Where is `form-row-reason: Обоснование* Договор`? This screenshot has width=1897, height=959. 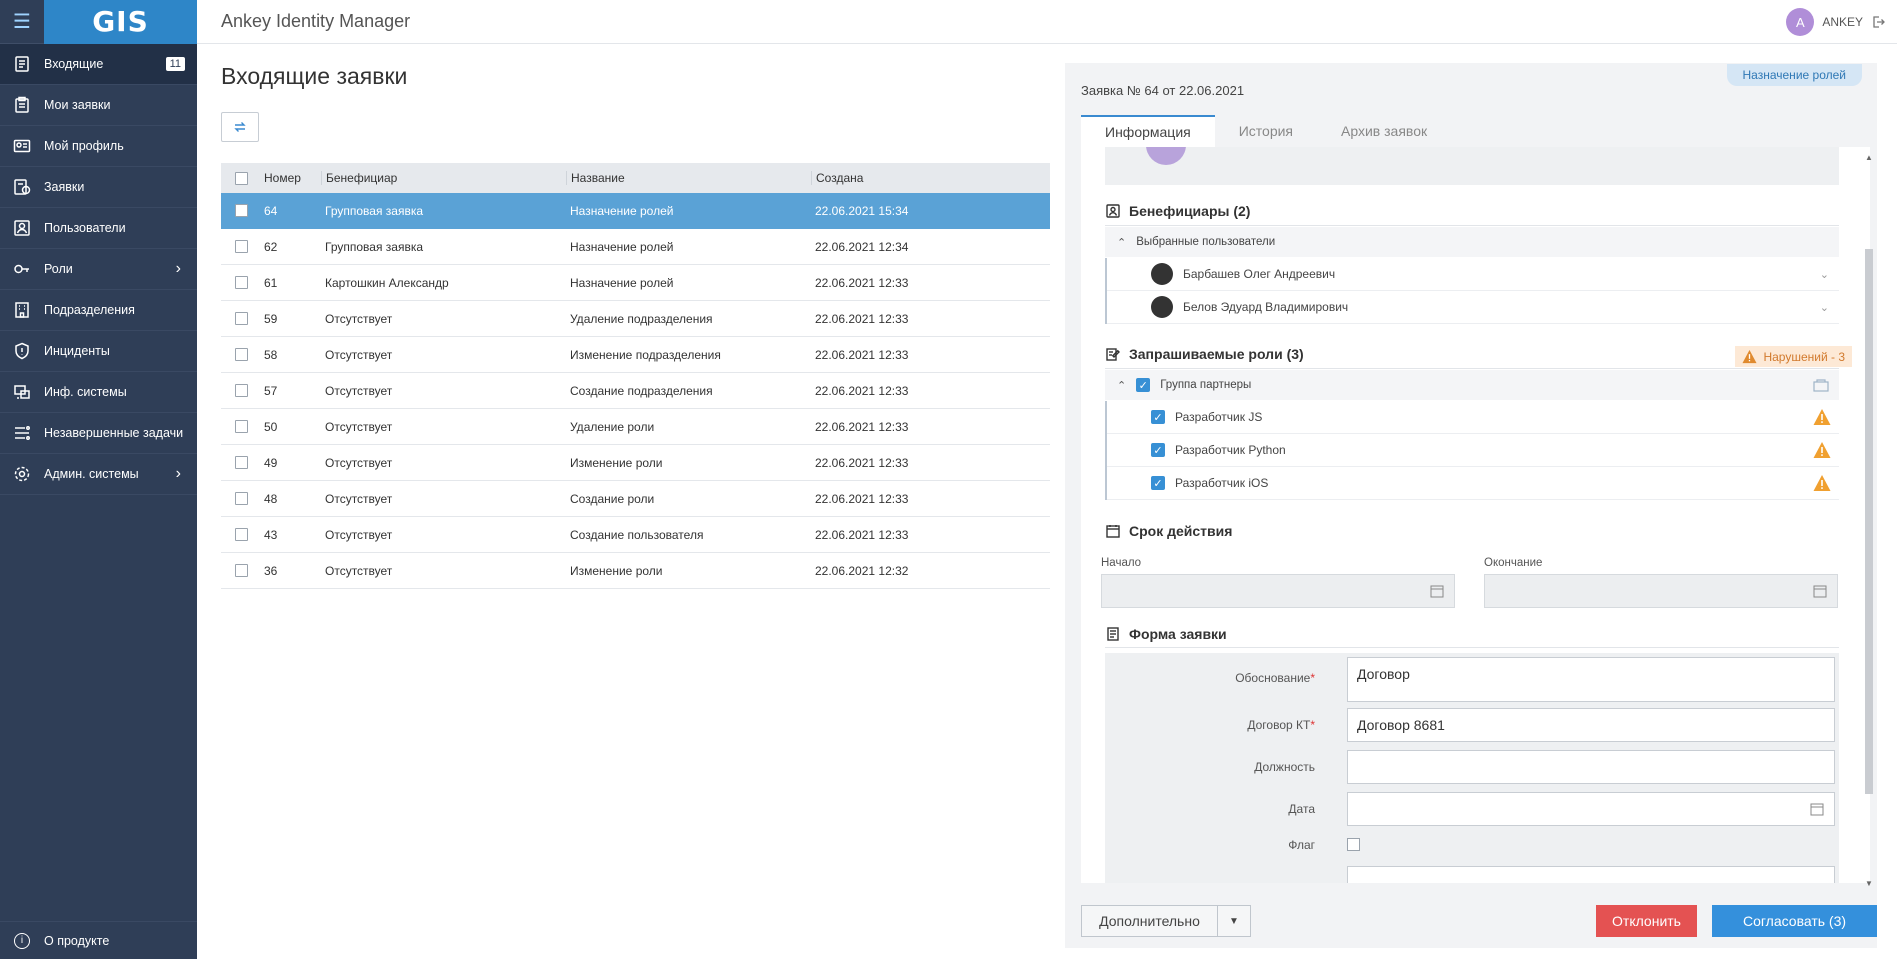
form-row-reason: Обоснование* Договор is located at coordinates (1472, 678).